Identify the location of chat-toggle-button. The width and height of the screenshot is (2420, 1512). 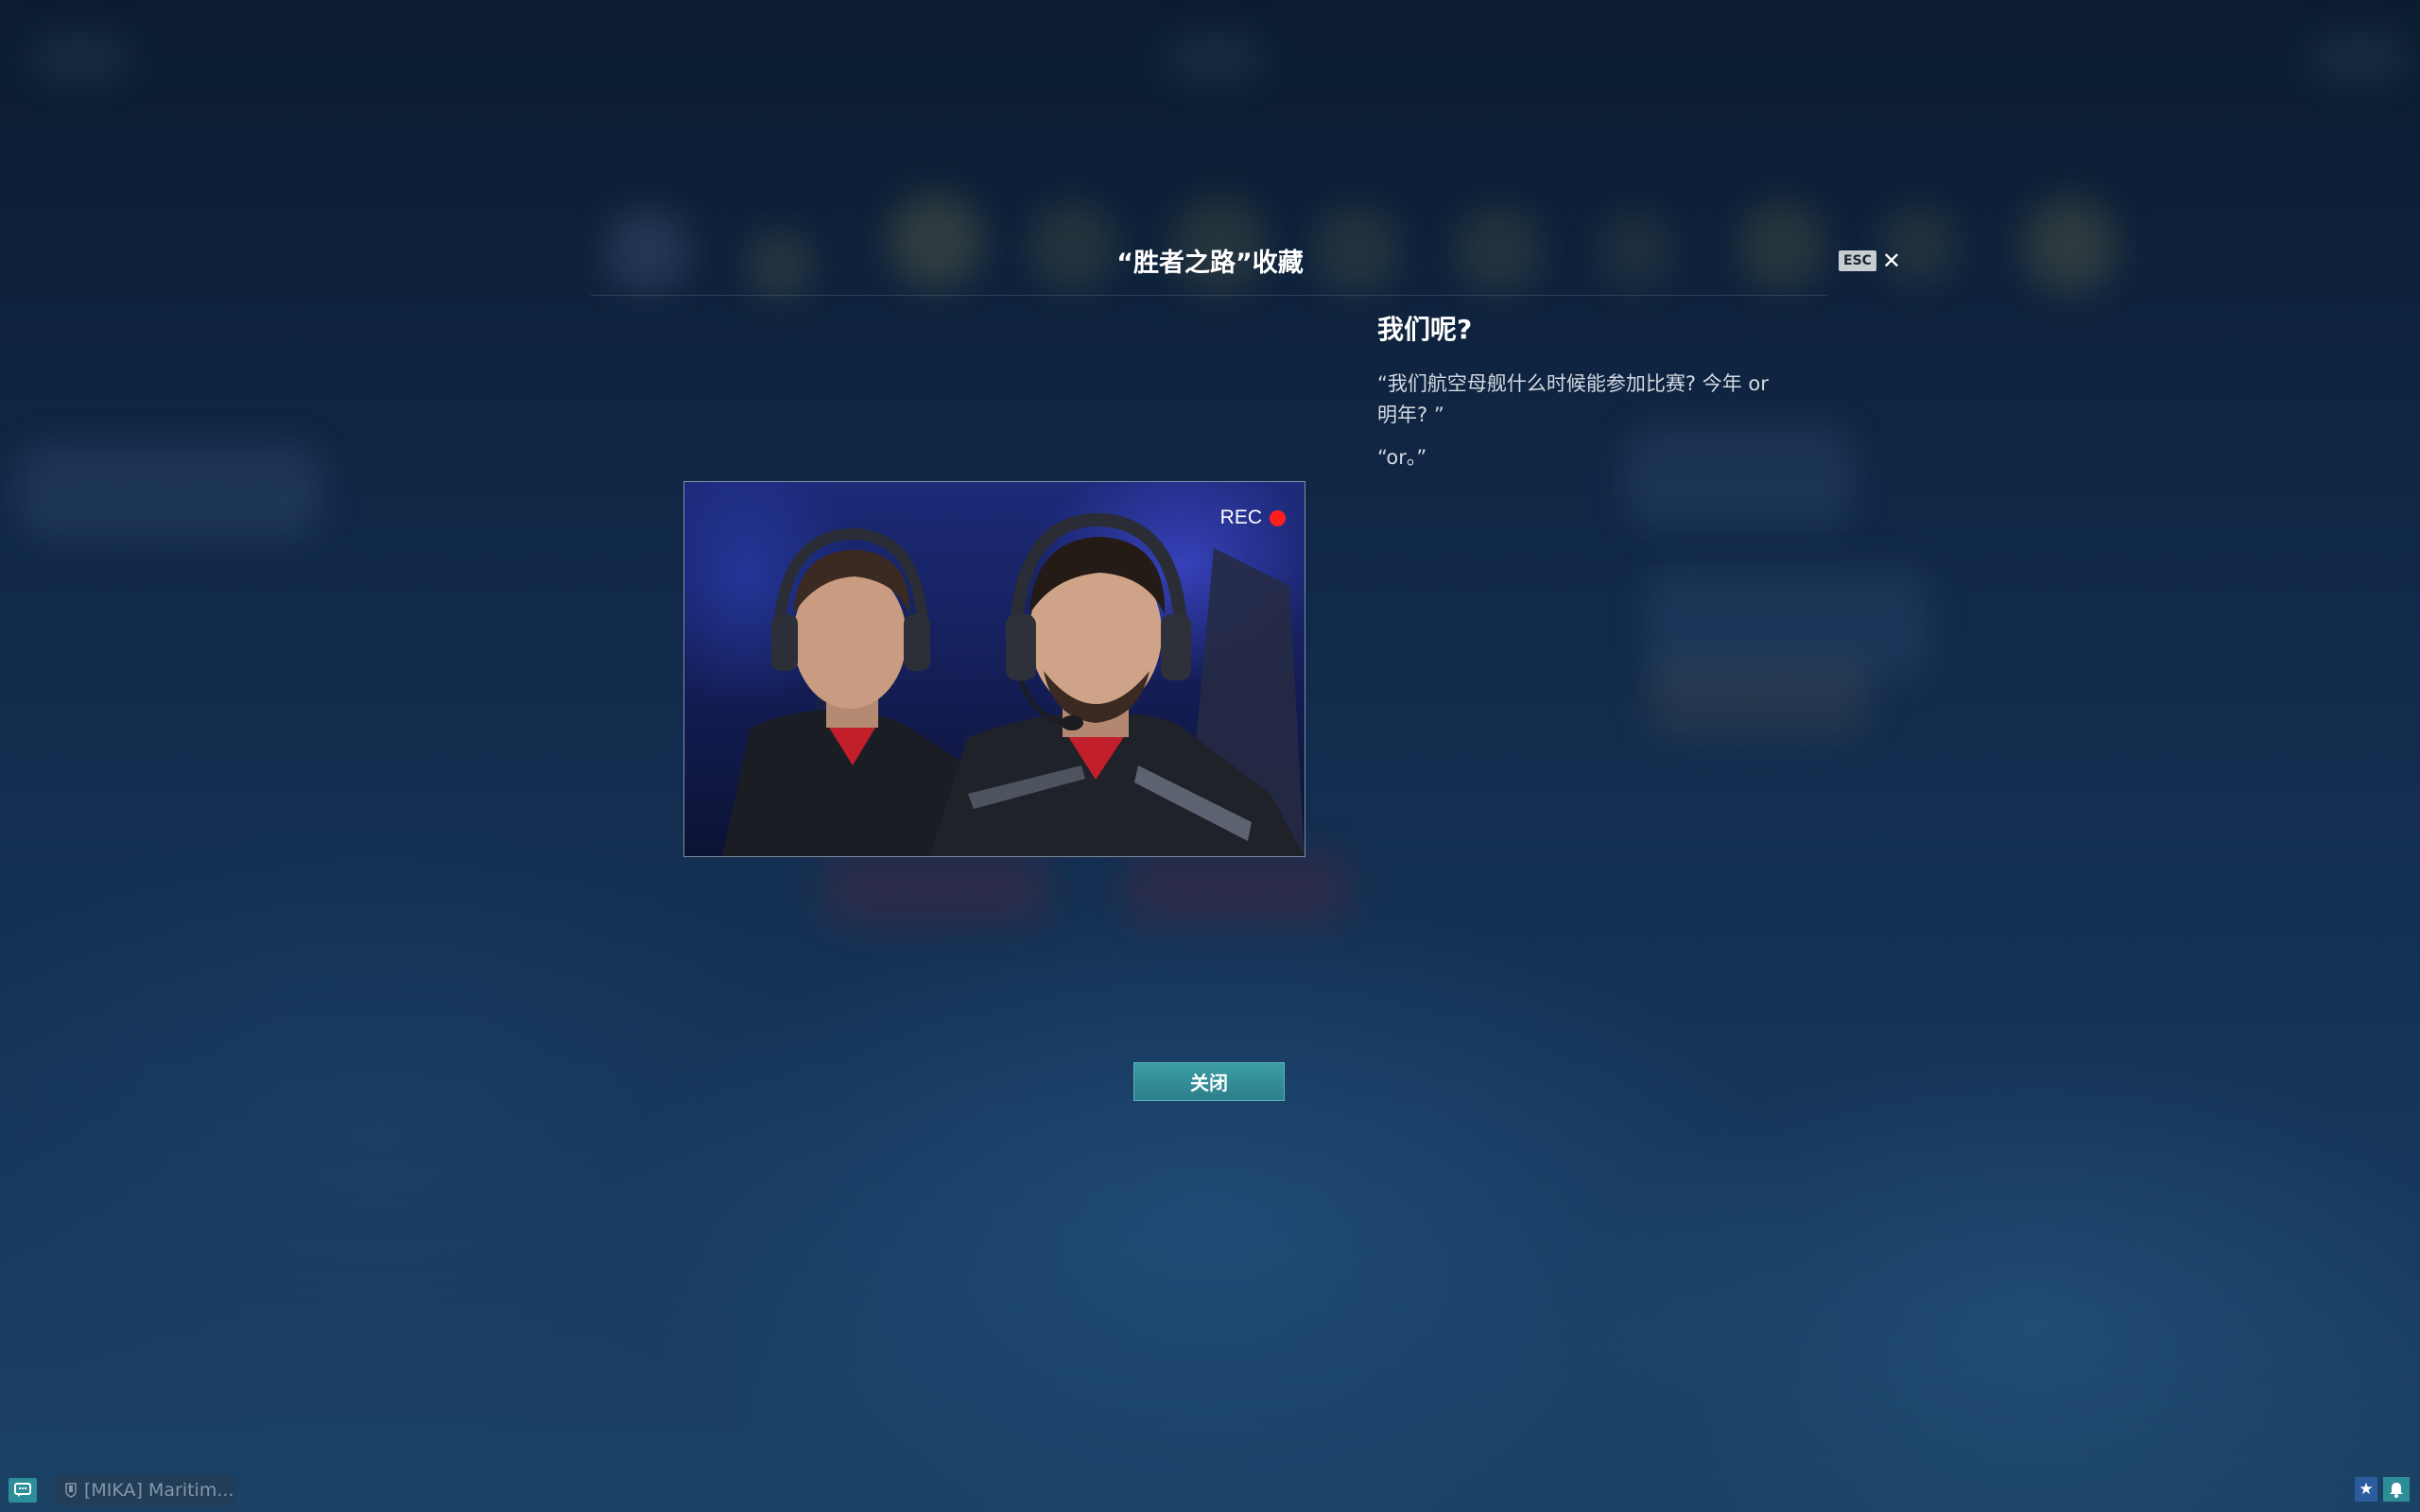
(23, 1490).